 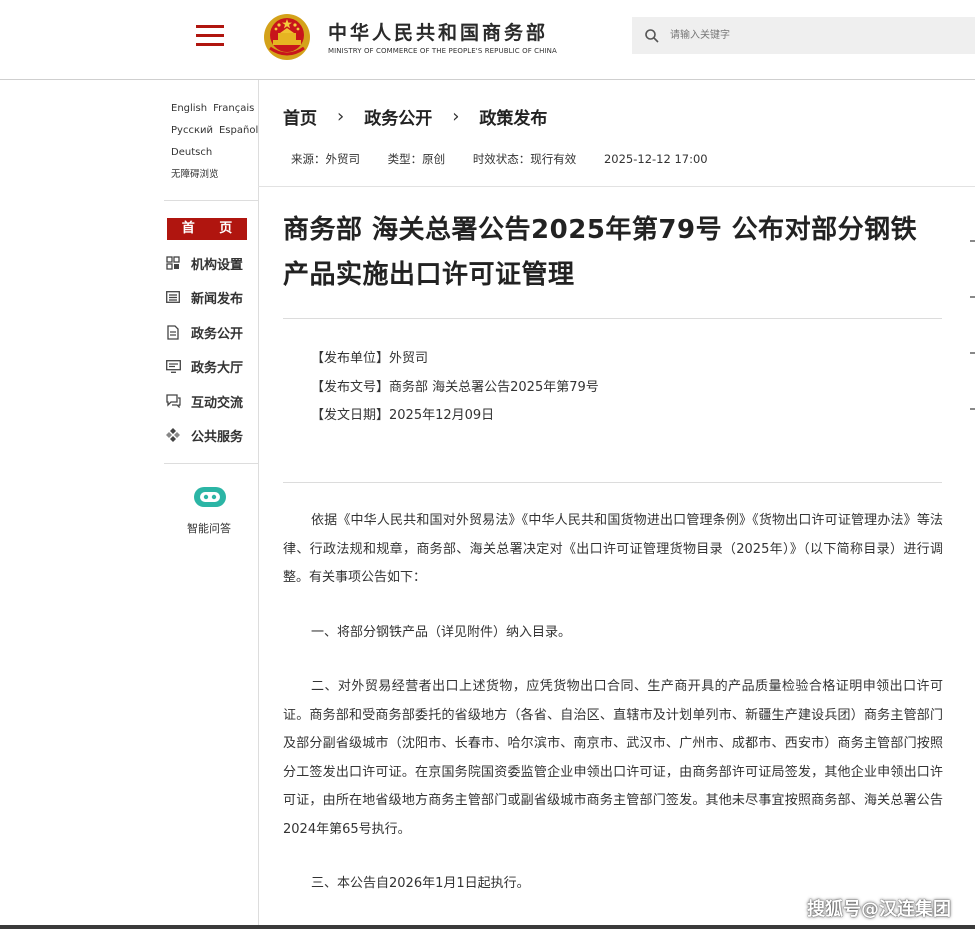 What do you see at coordinates (441, 632) in the screenshot?
I see `article-paragraph: 一、将部分钢铁产品（详见附件）纳入目录。` at bounding box center [441, 632].